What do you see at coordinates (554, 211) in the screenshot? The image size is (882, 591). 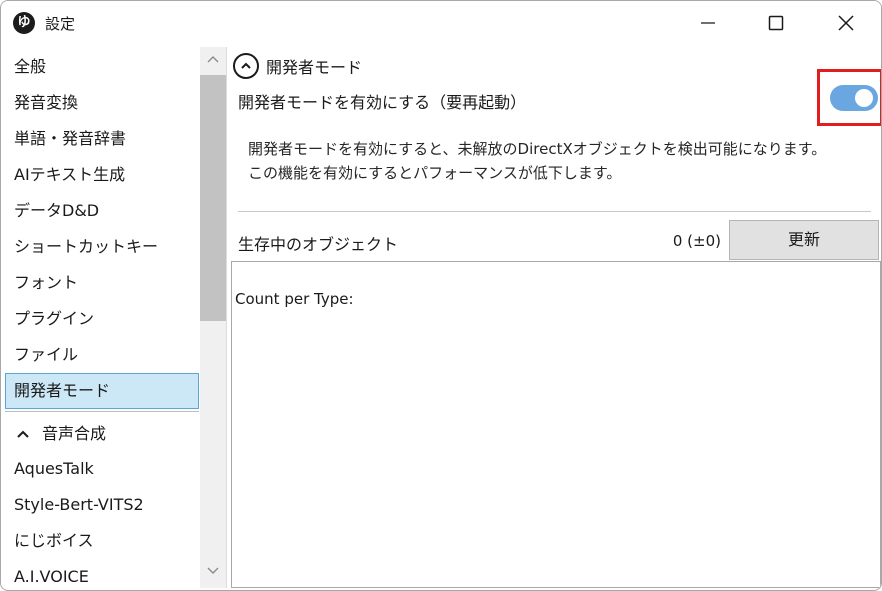 I see `divider` at bounding box center [554, 211].